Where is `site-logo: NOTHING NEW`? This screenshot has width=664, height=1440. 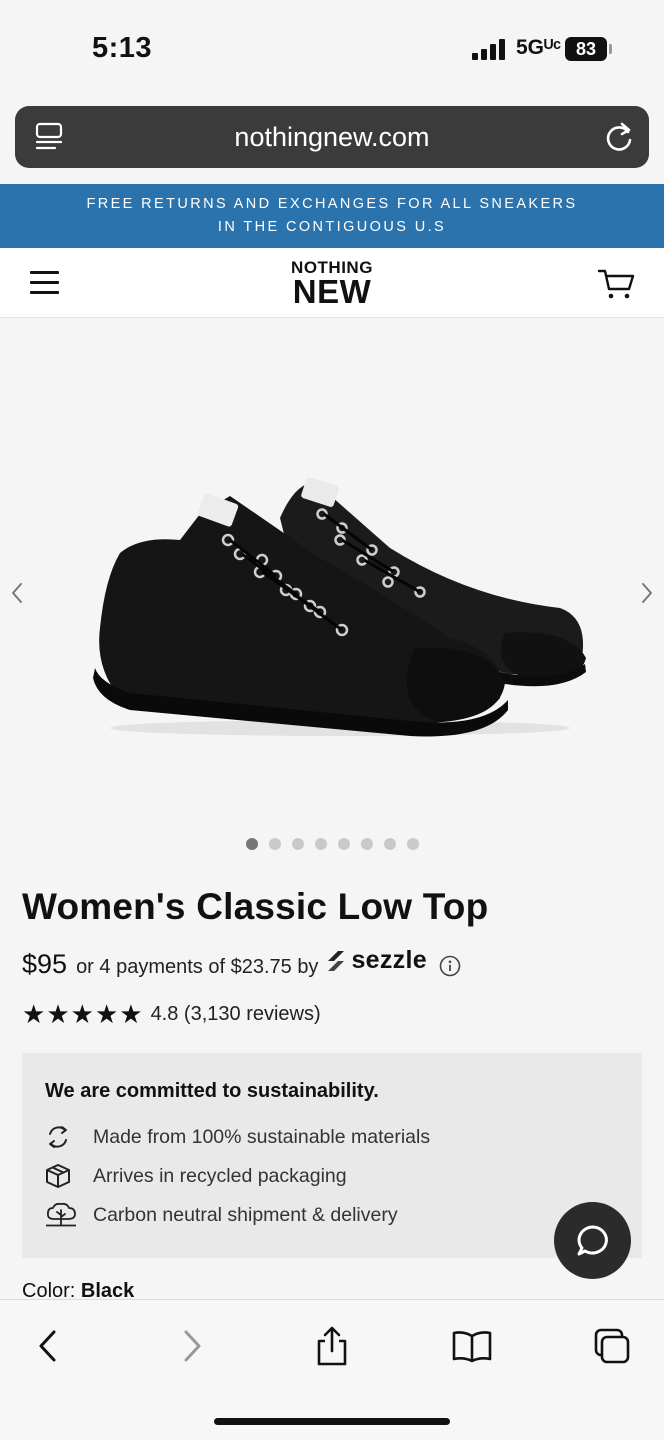
site-logo: NOTHING NEW is located at coordinates (332, 283).